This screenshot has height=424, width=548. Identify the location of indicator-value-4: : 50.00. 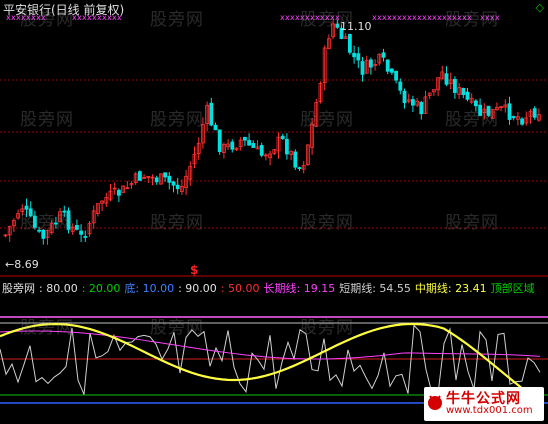
(240, 288).